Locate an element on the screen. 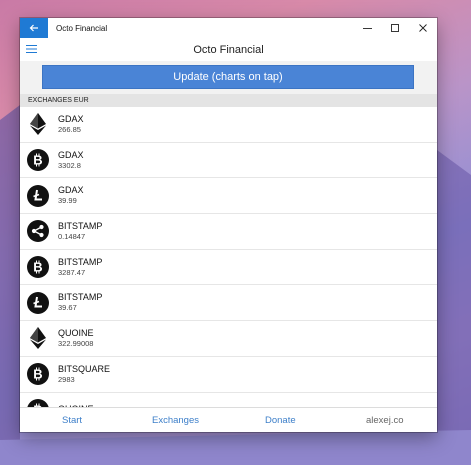 This screenshot has width=471, height=465. back-button is located at coordinates (34, 28).